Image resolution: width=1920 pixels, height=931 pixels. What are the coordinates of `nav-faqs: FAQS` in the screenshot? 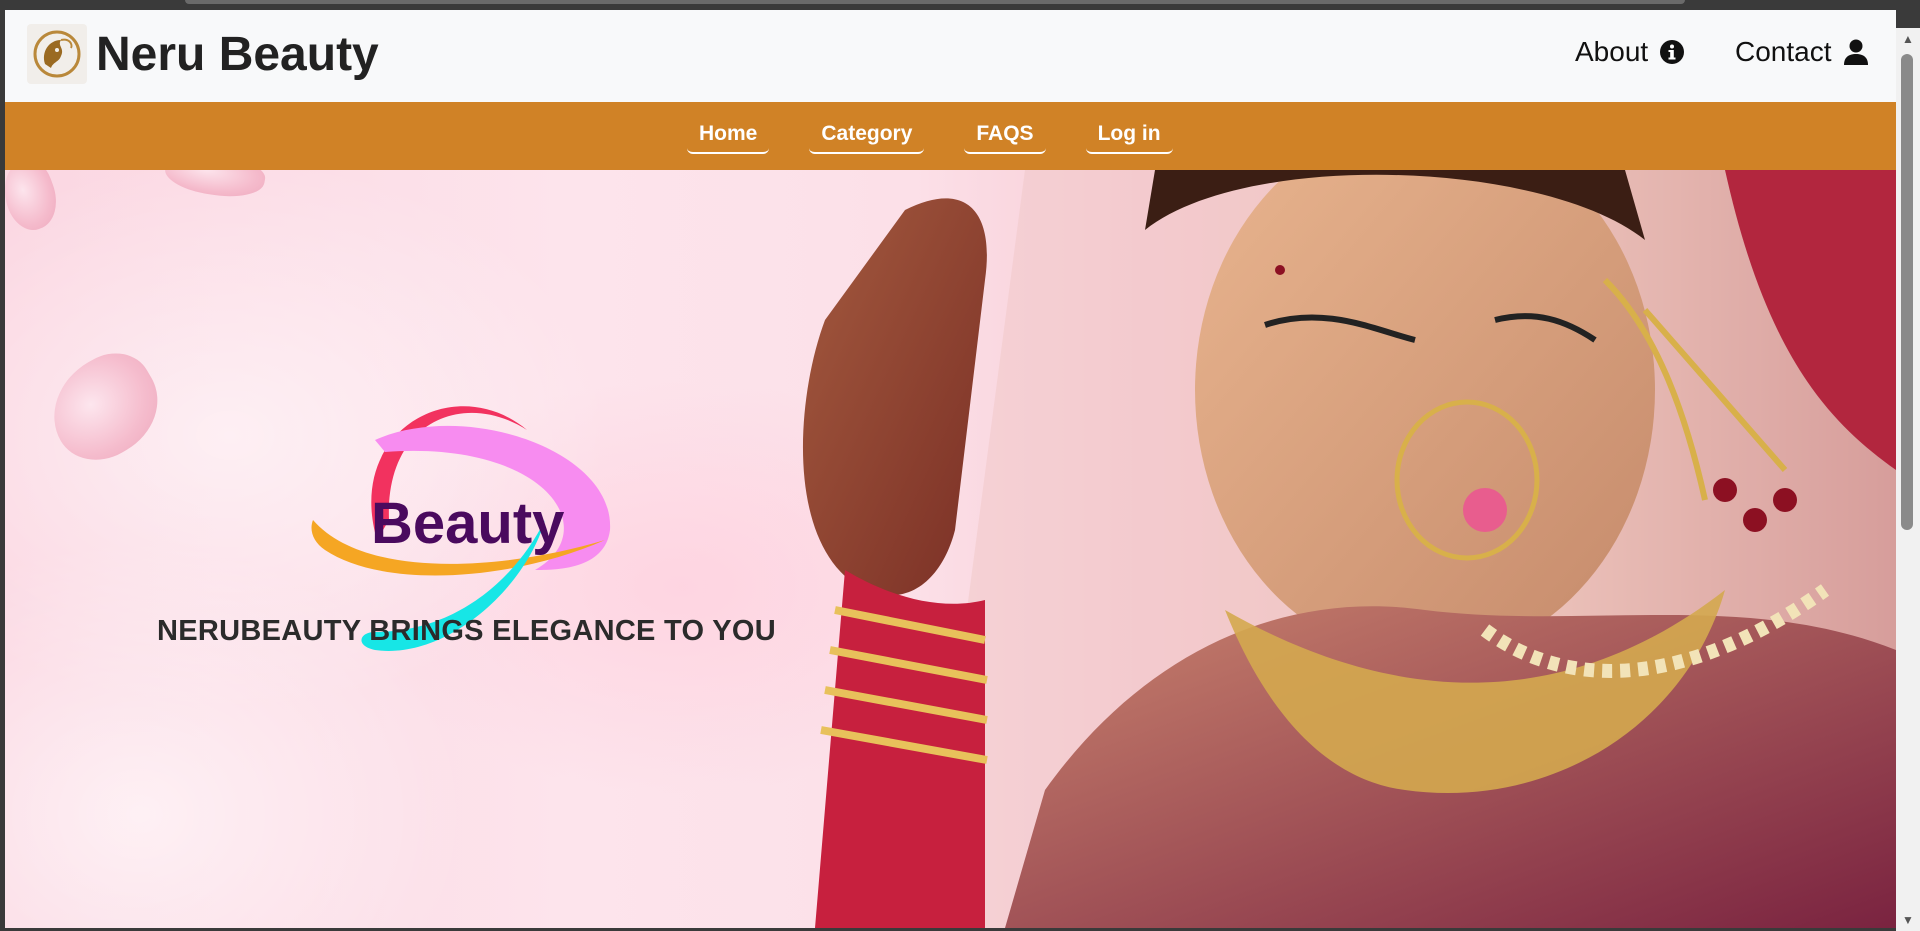 It's located at (1005, 135).